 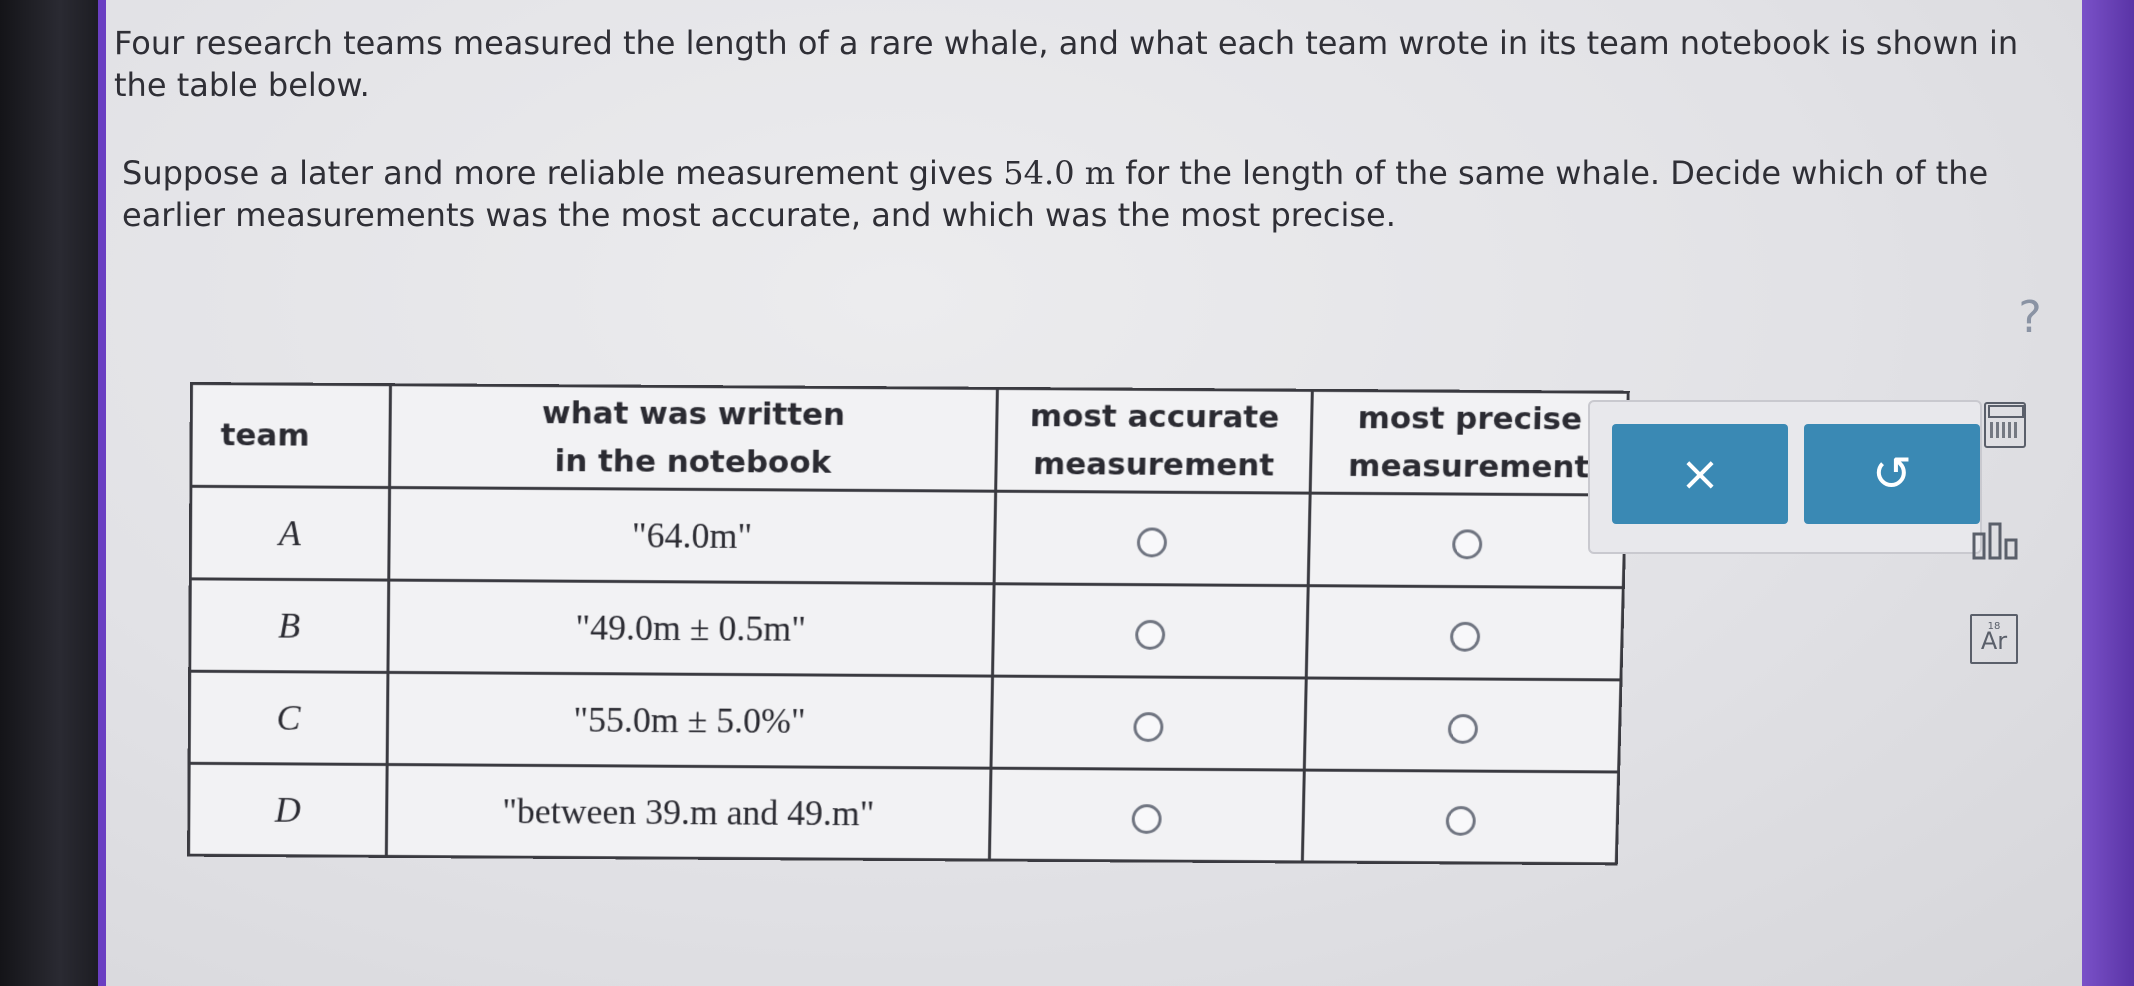 I want to click on calculator-keys, so click(x=2004, y=430).